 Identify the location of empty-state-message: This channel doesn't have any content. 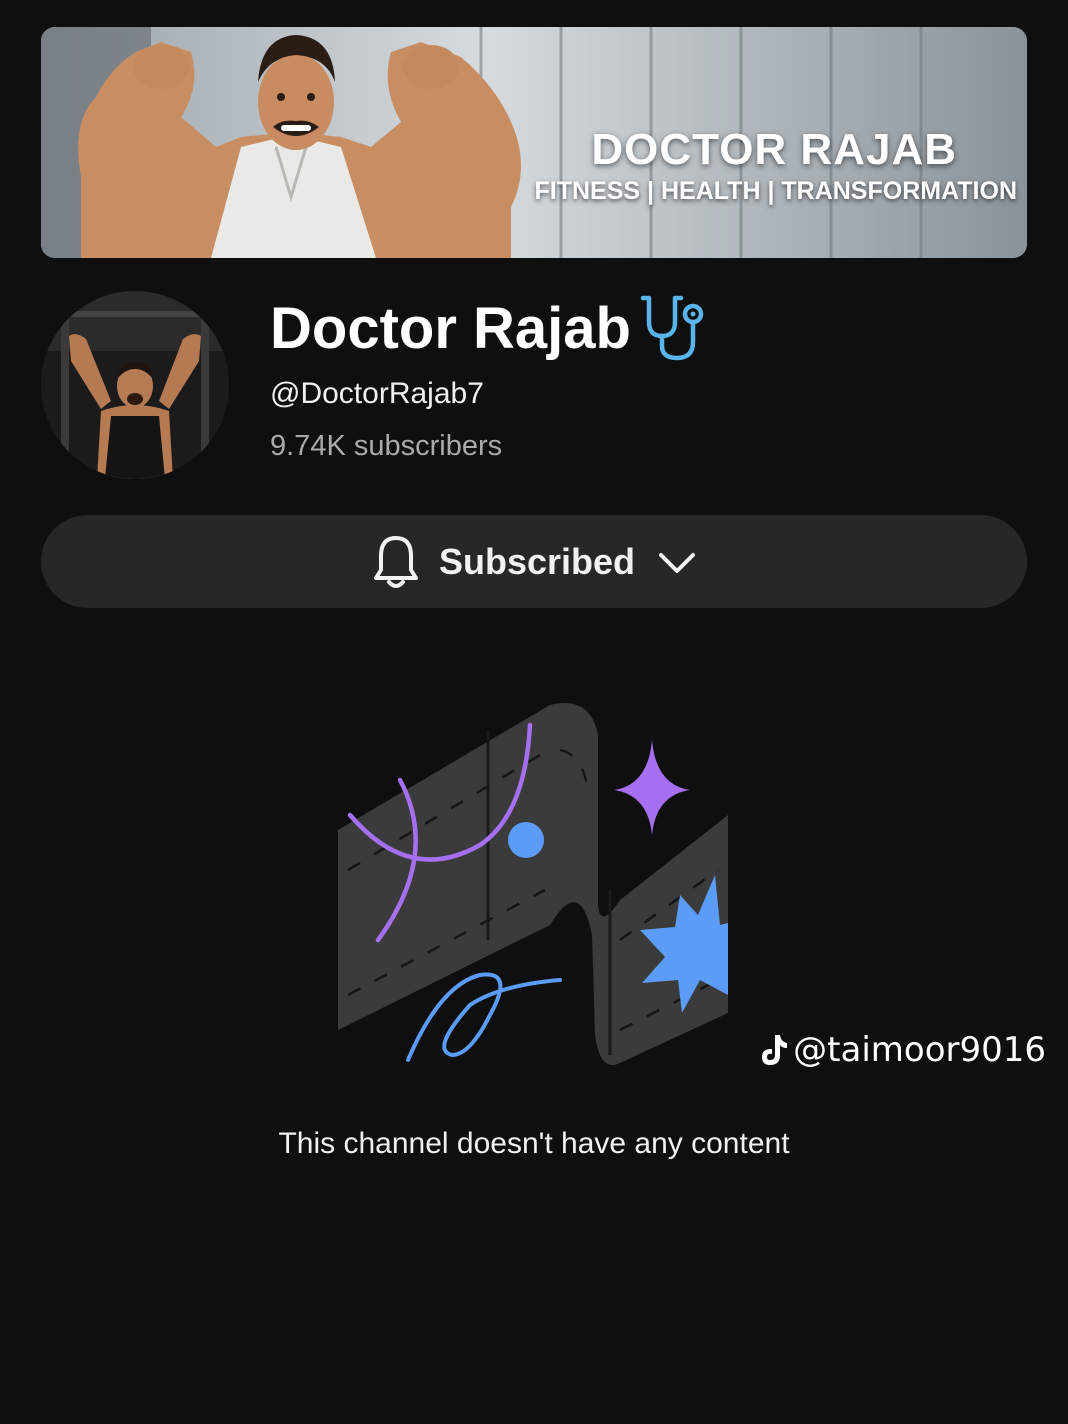
(534, 1143).